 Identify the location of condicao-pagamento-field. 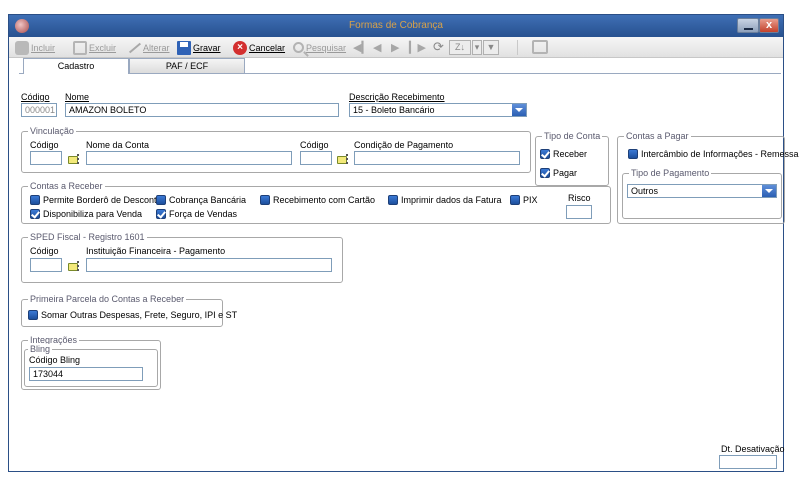
(437, 158).